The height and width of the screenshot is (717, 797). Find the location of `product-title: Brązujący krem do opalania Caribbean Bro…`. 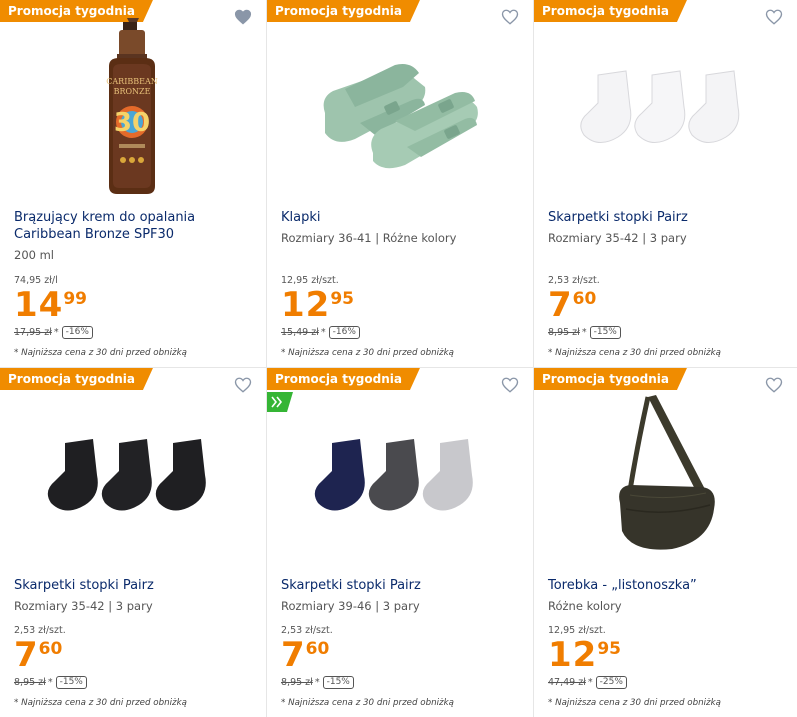

product-title: Brązujący krem do opalania Caribbean Bro… is located at coordinates (135, 226).